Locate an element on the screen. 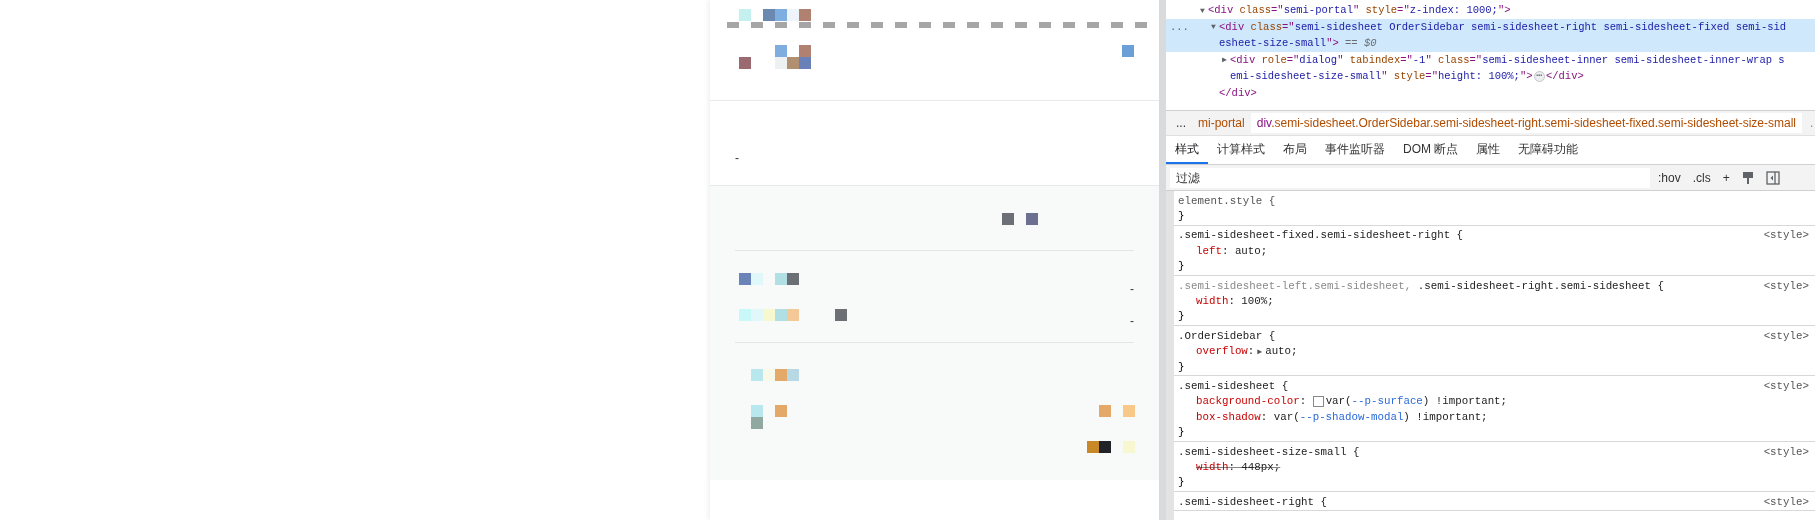 This screenshot has width=1815, height=520. toolbar-button: + is located at coordinates (1726, 177).